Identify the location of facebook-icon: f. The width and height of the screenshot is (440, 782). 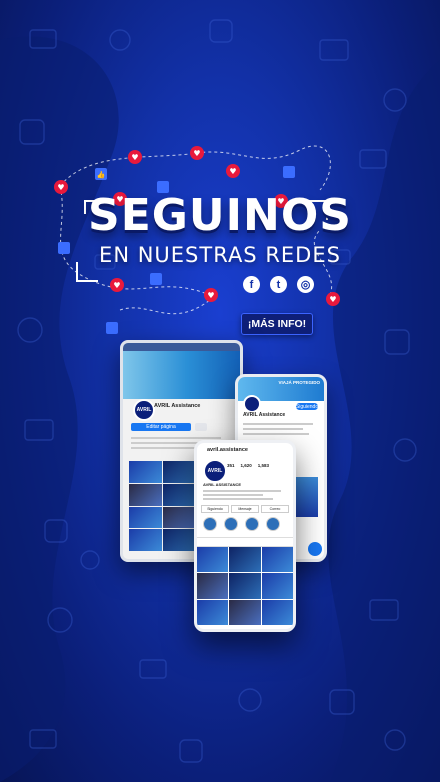
(251, 284).